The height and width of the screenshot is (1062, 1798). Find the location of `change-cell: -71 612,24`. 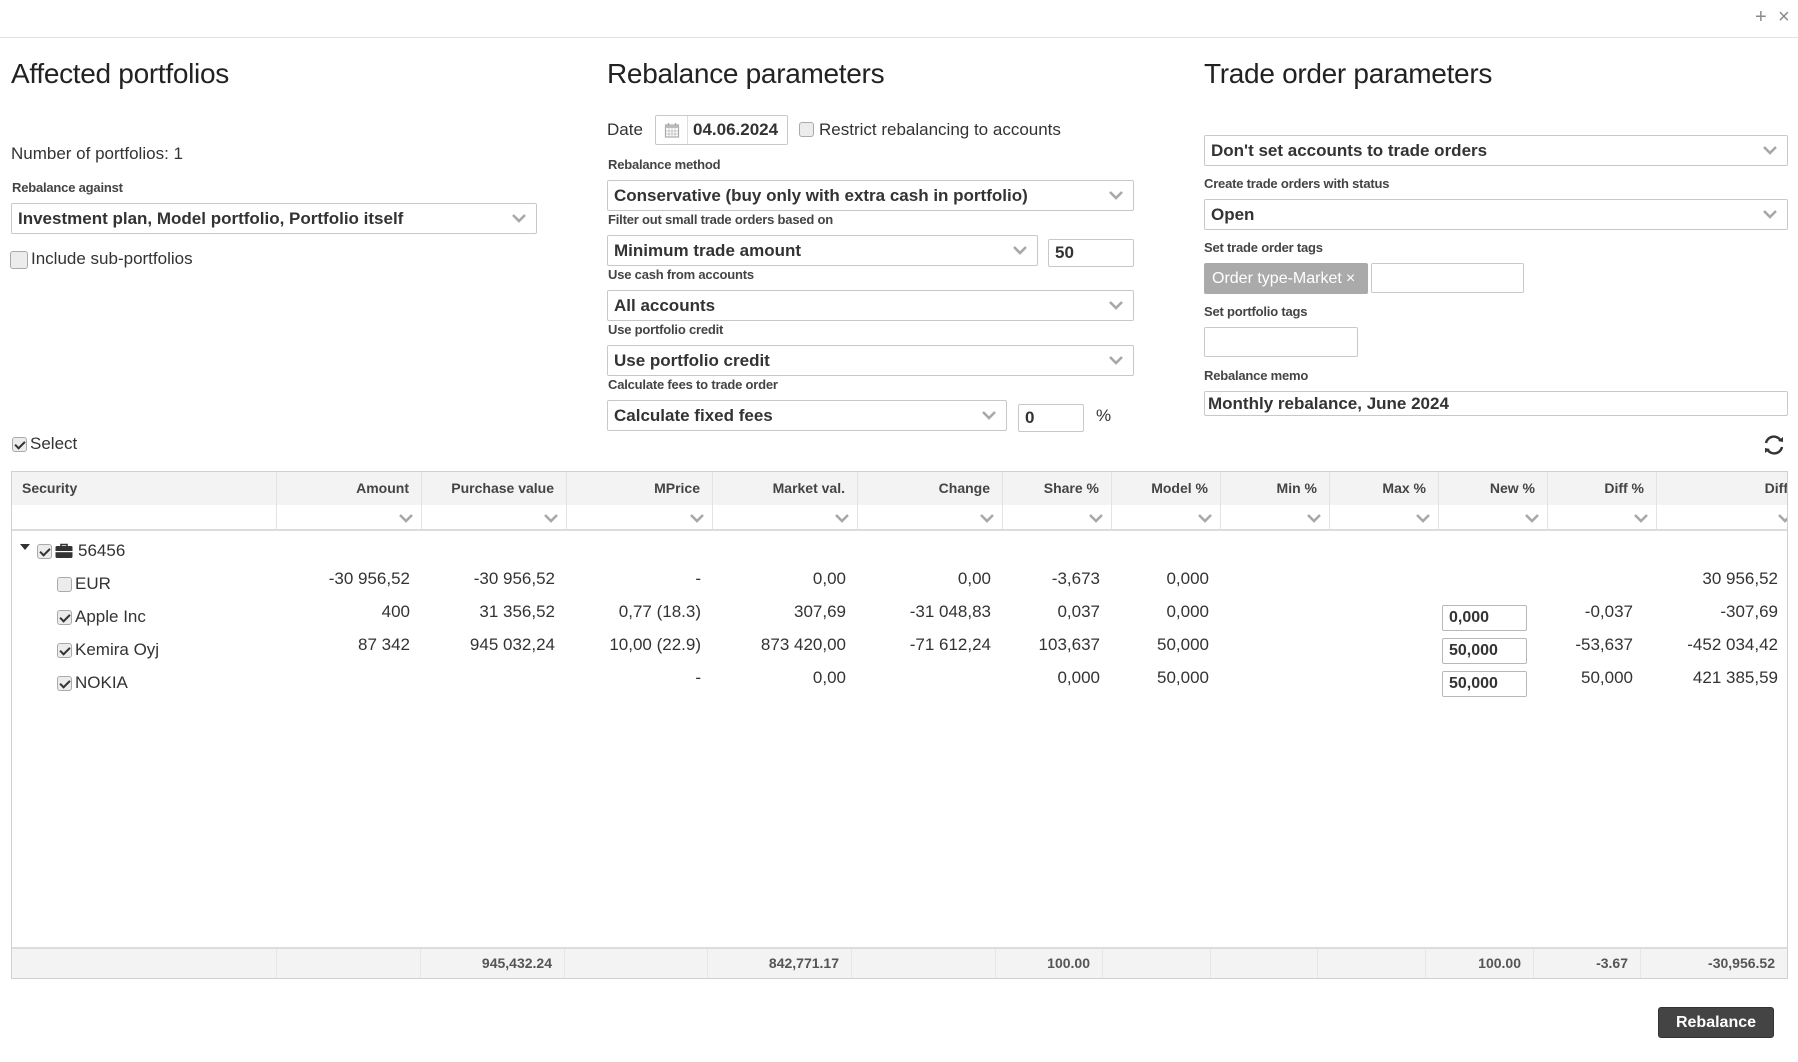

change-cell: -71 612,24 is located at coordinates (950, 644).